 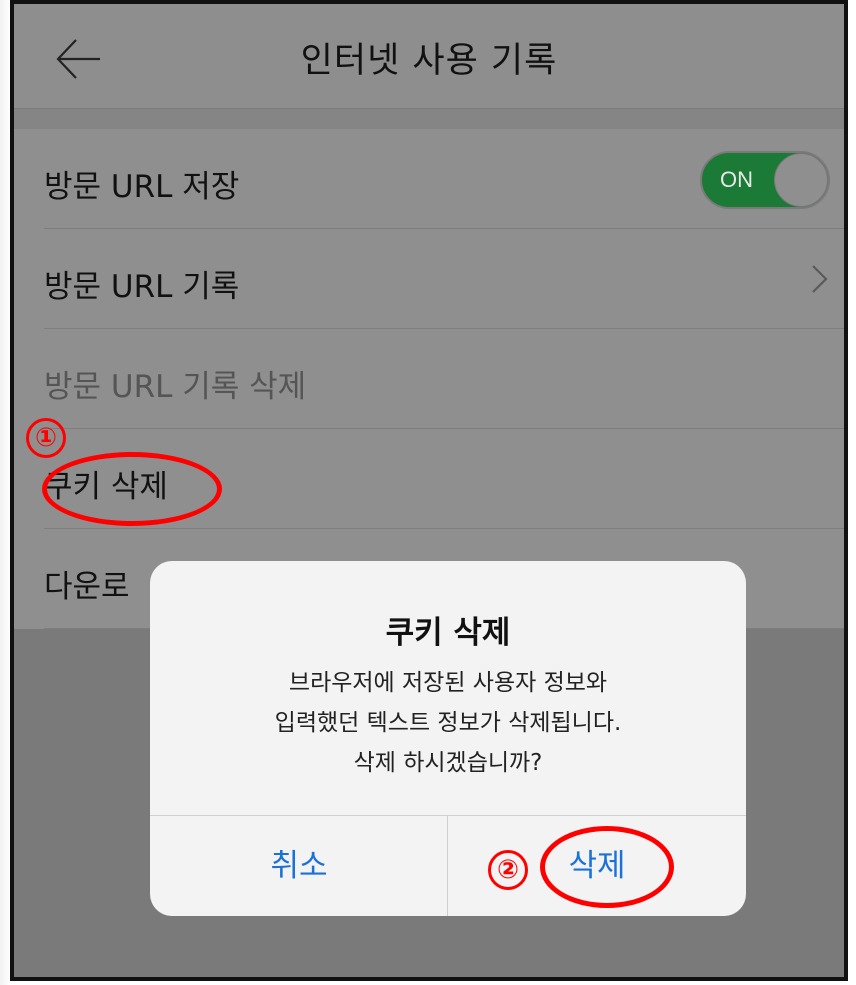 What do you see at coordinates (429, 179) in the screenshot?
I see `setting-row-save-url: 방문 URL 저장 ON` at bounding box center [429, 179].